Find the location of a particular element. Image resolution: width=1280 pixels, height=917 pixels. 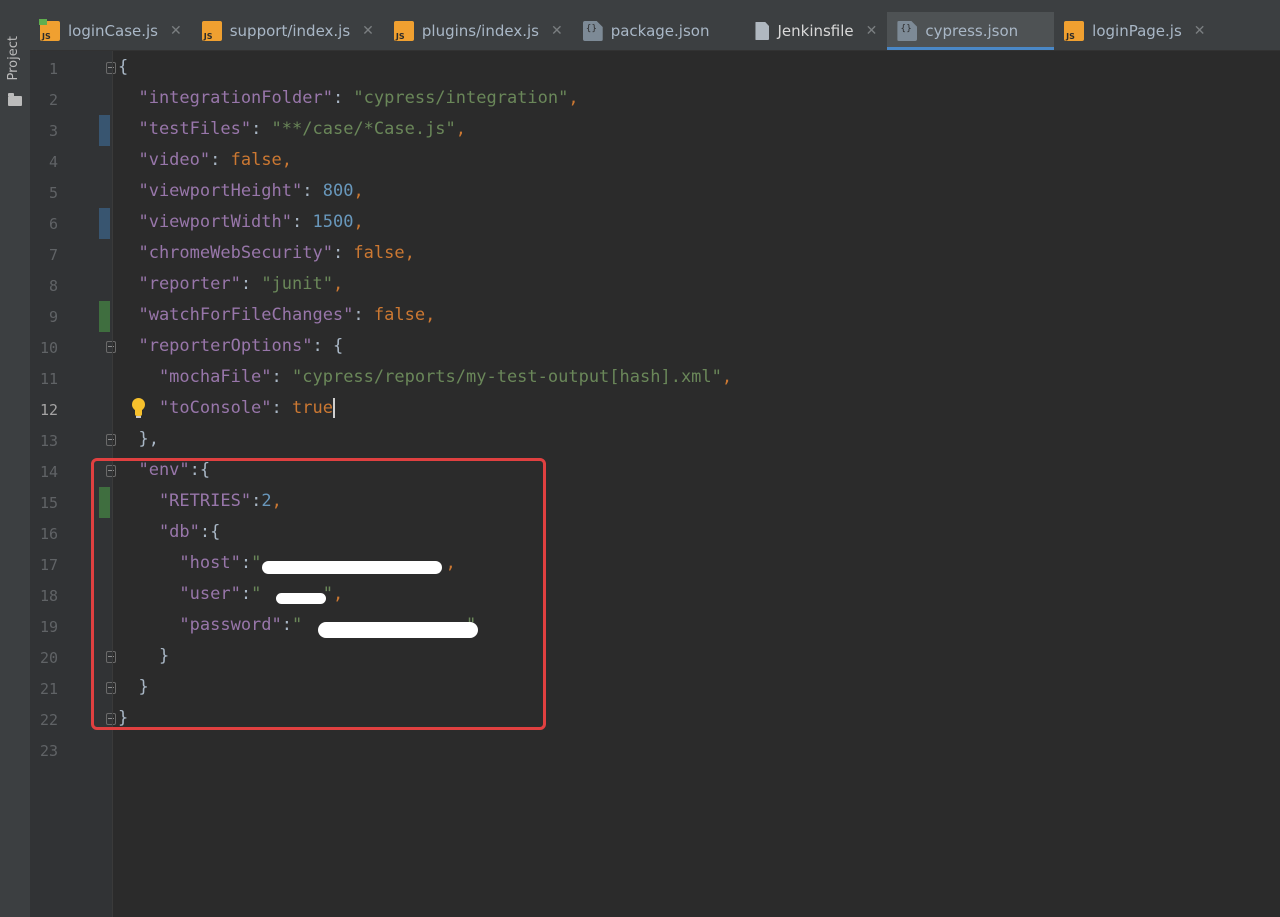

tab-label: Jenkinsfile is located at coordinates (815, 31).